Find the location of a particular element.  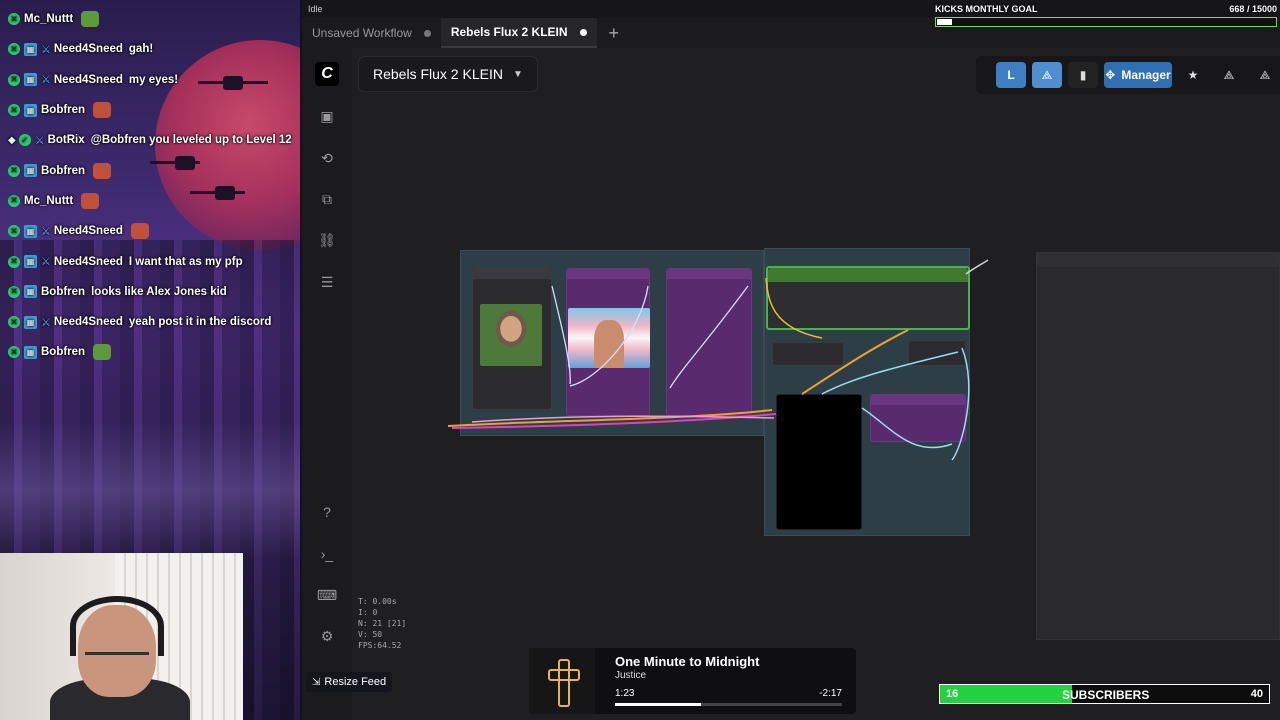

unsaved-dot-icon is located at coordinates (427, 33).